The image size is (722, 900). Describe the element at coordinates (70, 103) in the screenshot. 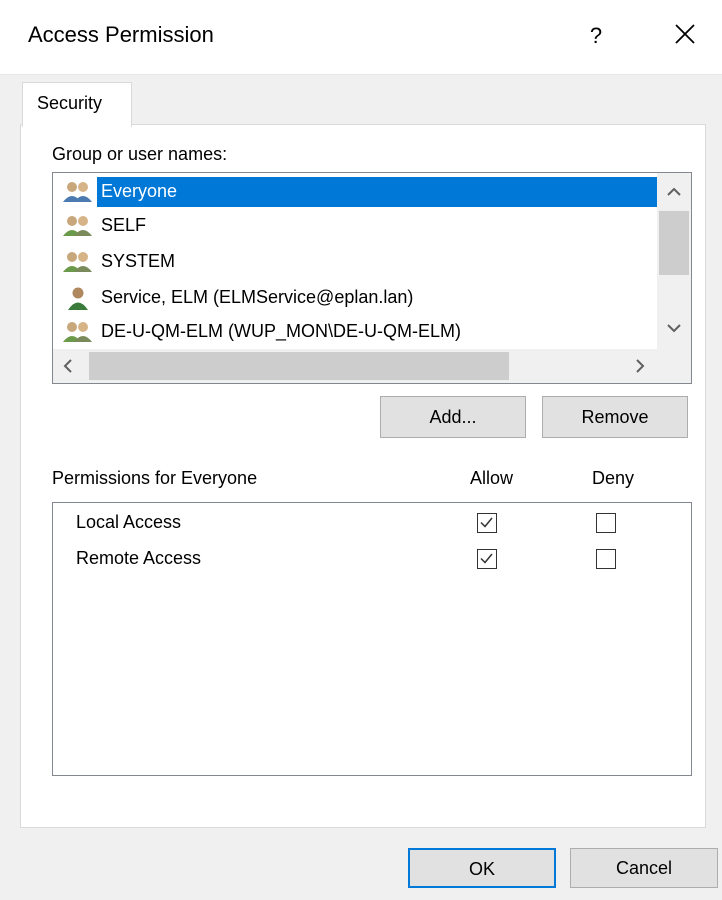

I see `tab-label: Security` at that location.